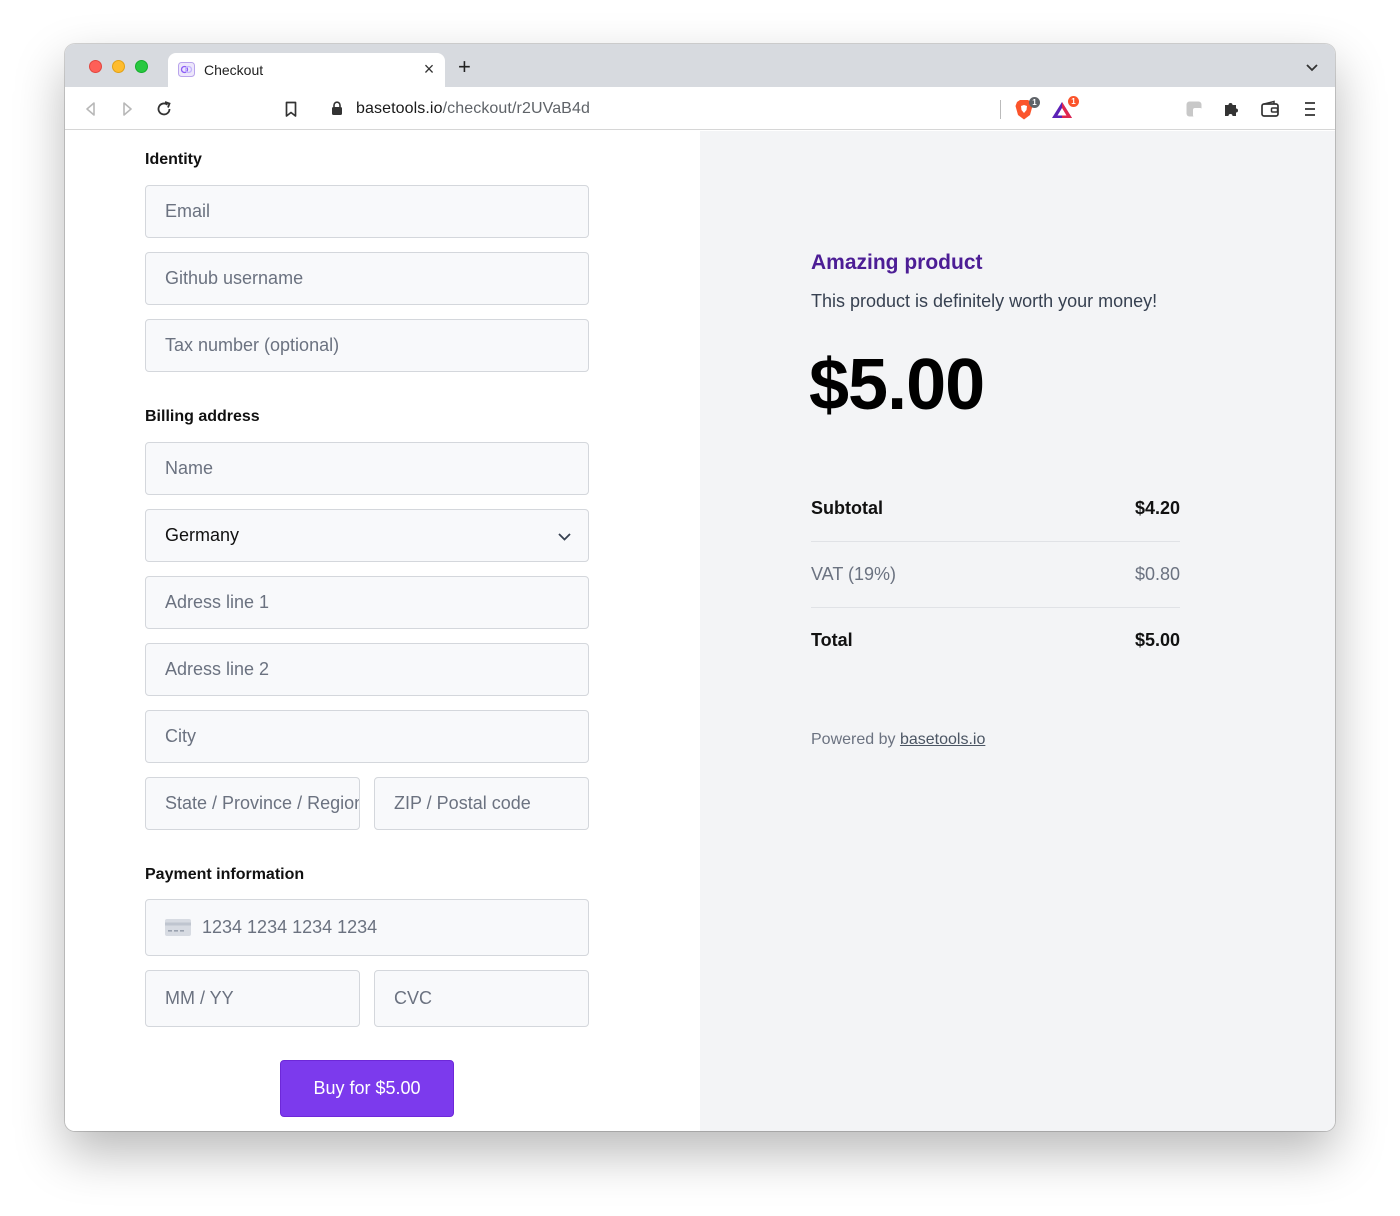 The width and height of the screenshot is (1400, 1216). Describe the element at coordinates (178, 927) in the screenshot. I see `credit-card-icon` at that location.